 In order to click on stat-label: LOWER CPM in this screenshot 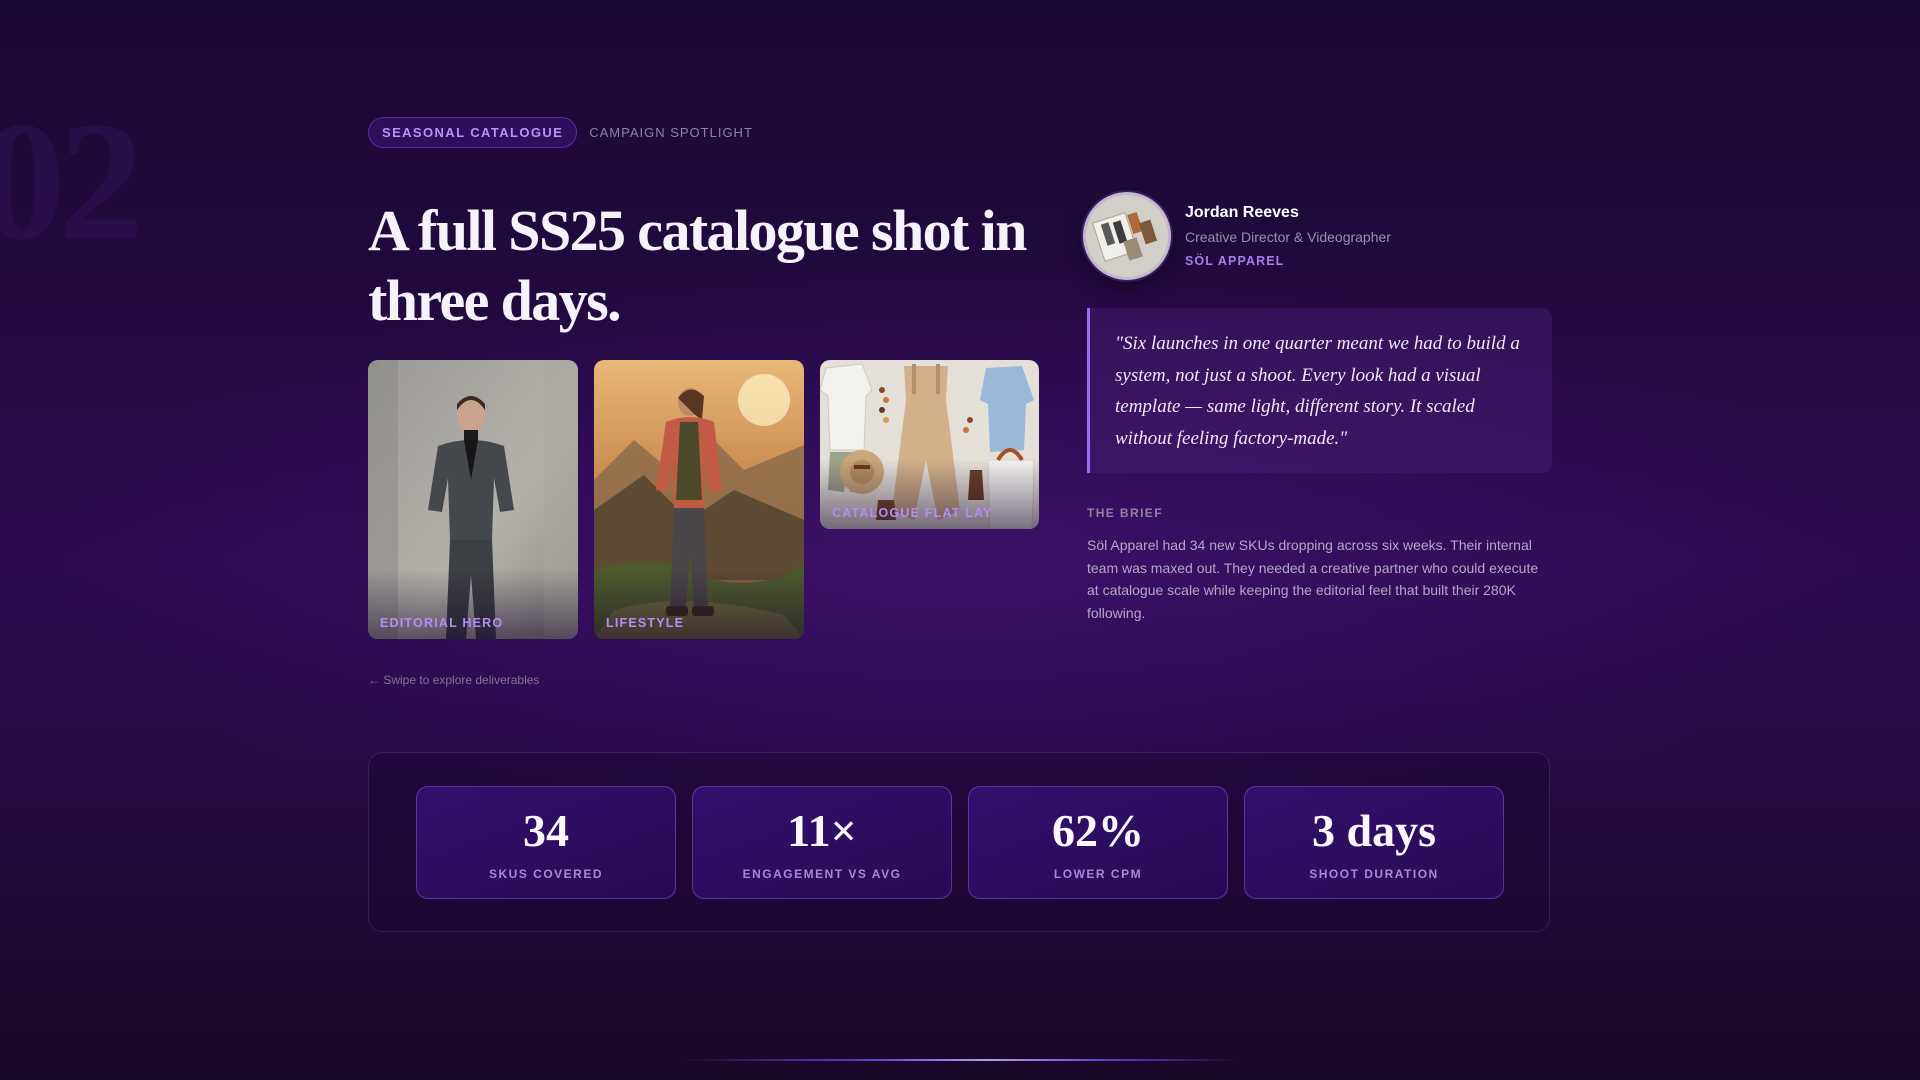, I will do `click(1098, 874)`.